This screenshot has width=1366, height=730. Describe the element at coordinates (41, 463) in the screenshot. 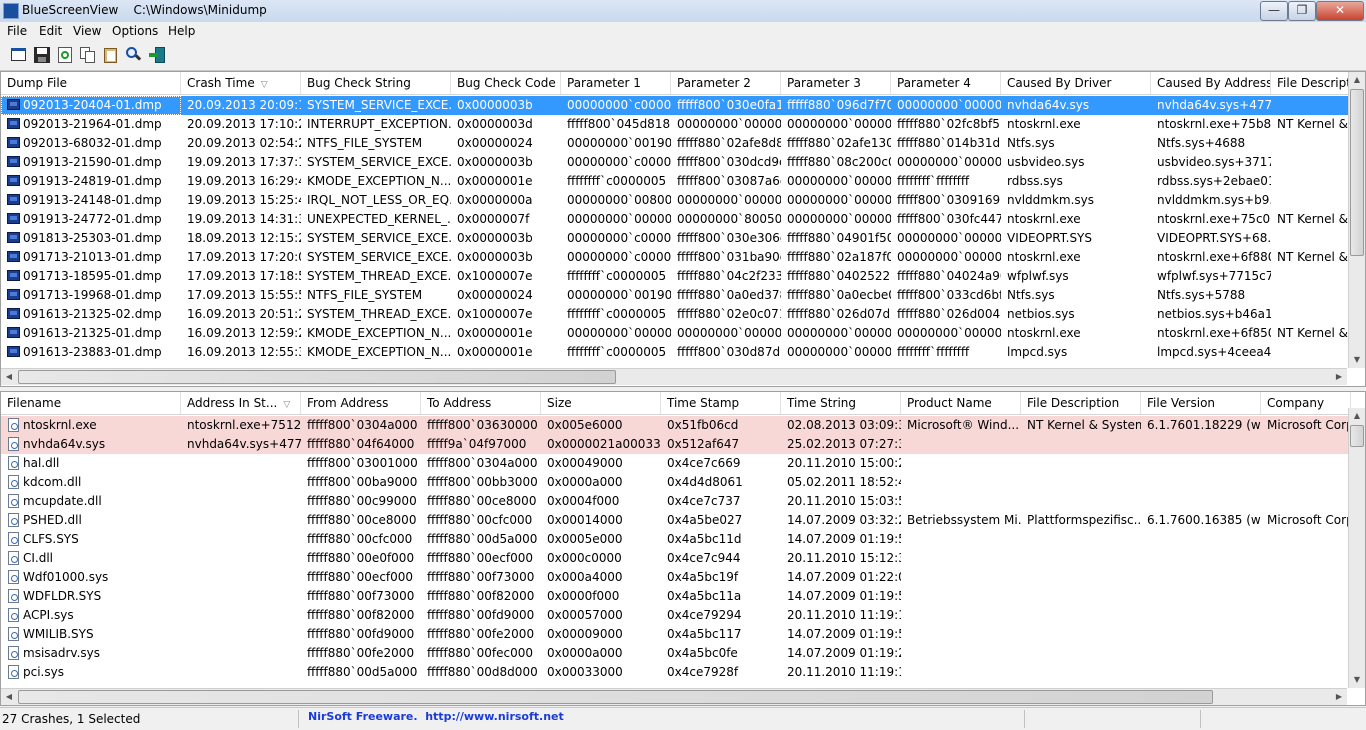

I see `cell-filename: hal.dll` at that location.